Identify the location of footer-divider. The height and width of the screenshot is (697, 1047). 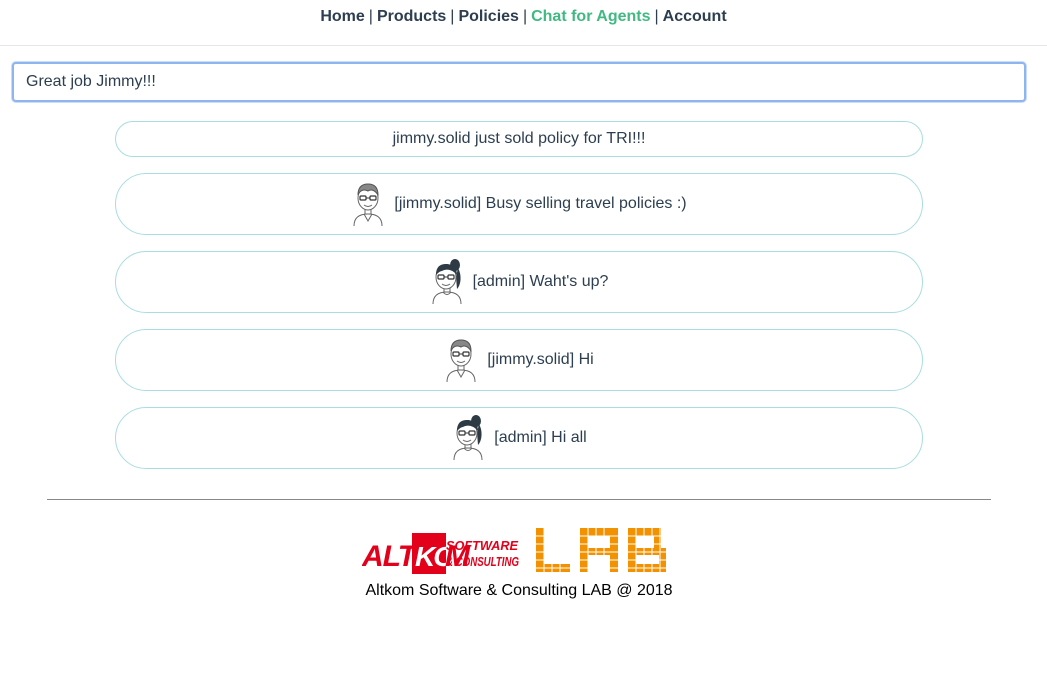
(519, 499).